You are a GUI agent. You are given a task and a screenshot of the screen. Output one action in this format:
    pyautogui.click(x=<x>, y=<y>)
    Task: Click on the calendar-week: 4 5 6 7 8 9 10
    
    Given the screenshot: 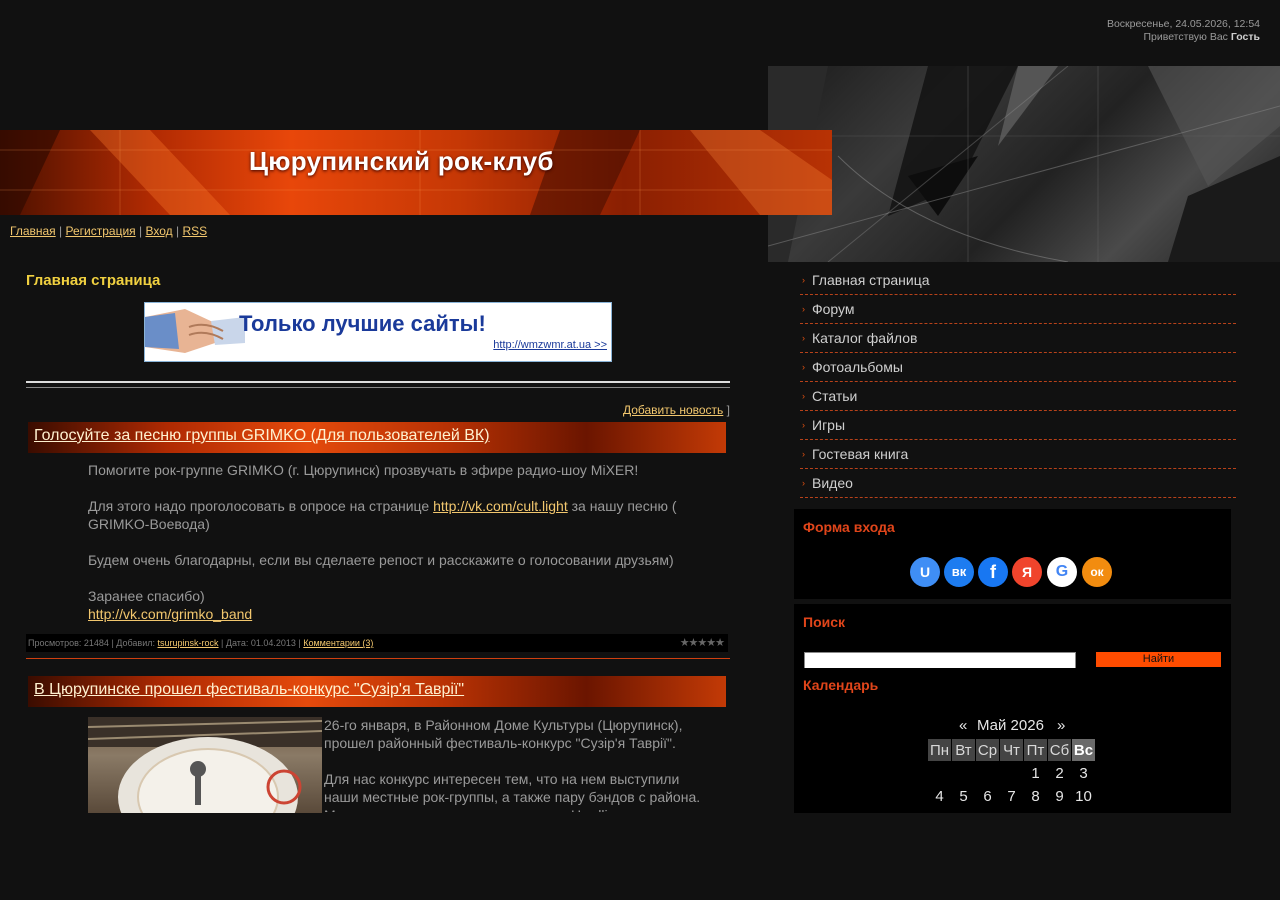 What is the action you would take?
    pyautogui.click(x=1011, y=796)
    